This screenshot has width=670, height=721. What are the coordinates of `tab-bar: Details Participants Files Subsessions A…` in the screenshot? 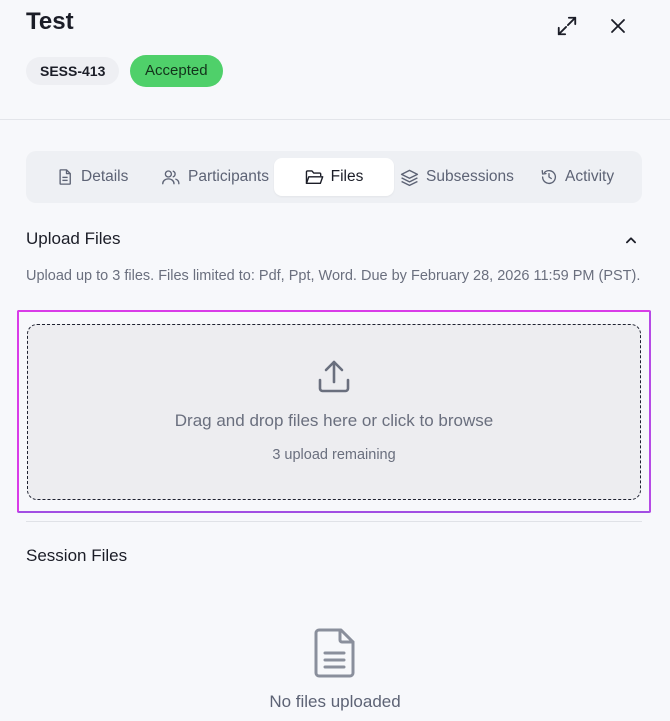 It's located at (334, 177).